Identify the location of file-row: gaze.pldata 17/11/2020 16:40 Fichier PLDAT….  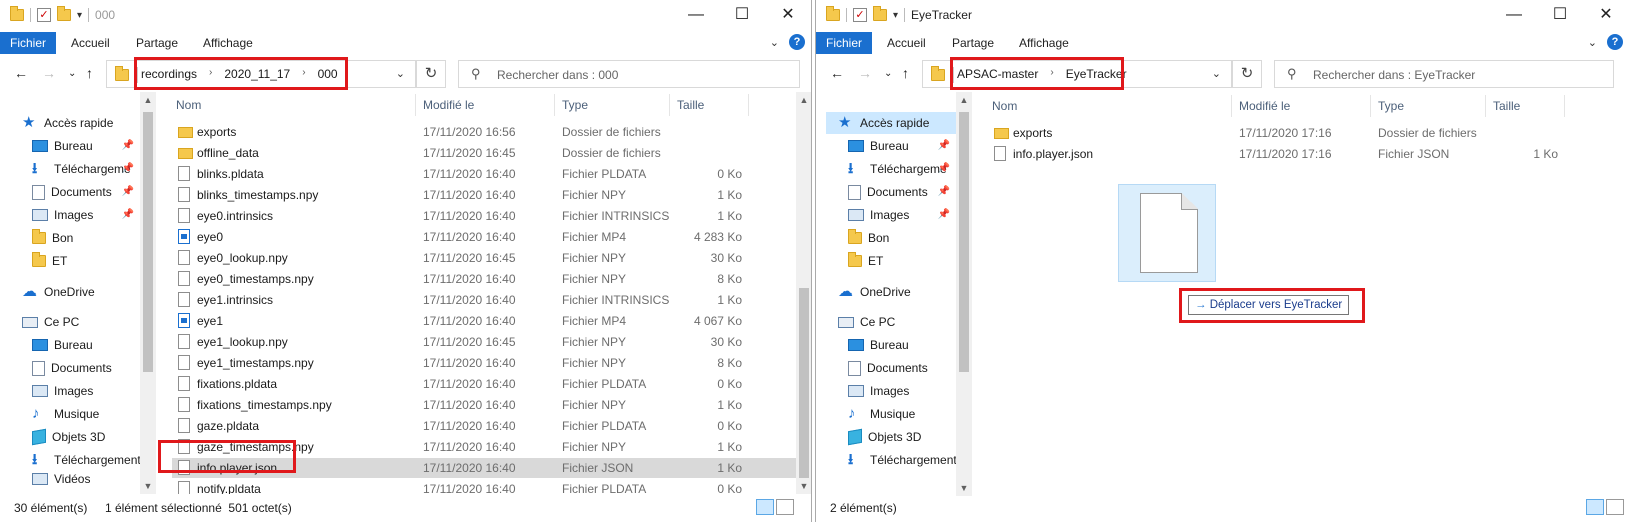
(484, 426).